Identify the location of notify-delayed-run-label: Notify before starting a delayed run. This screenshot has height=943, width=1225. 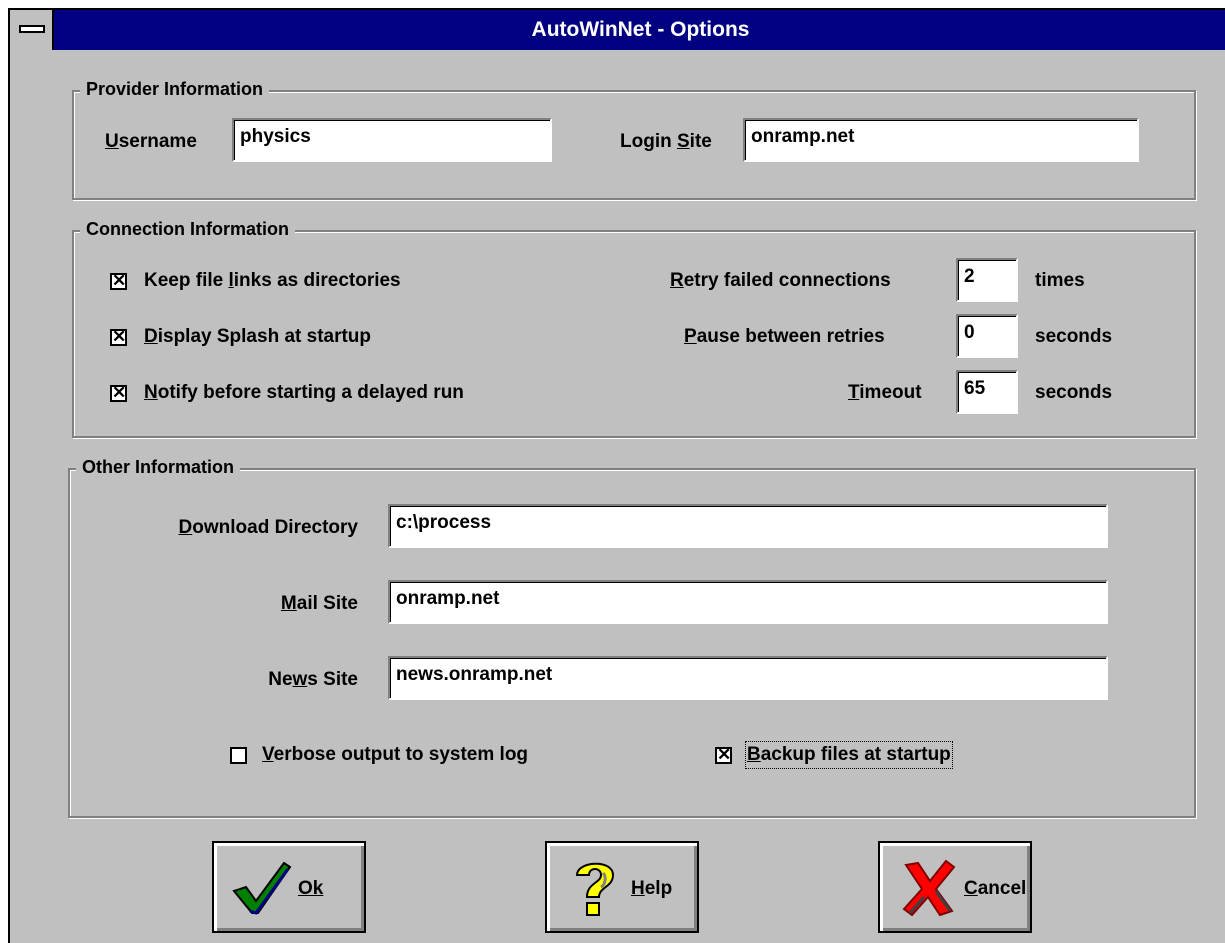
(304, 393).